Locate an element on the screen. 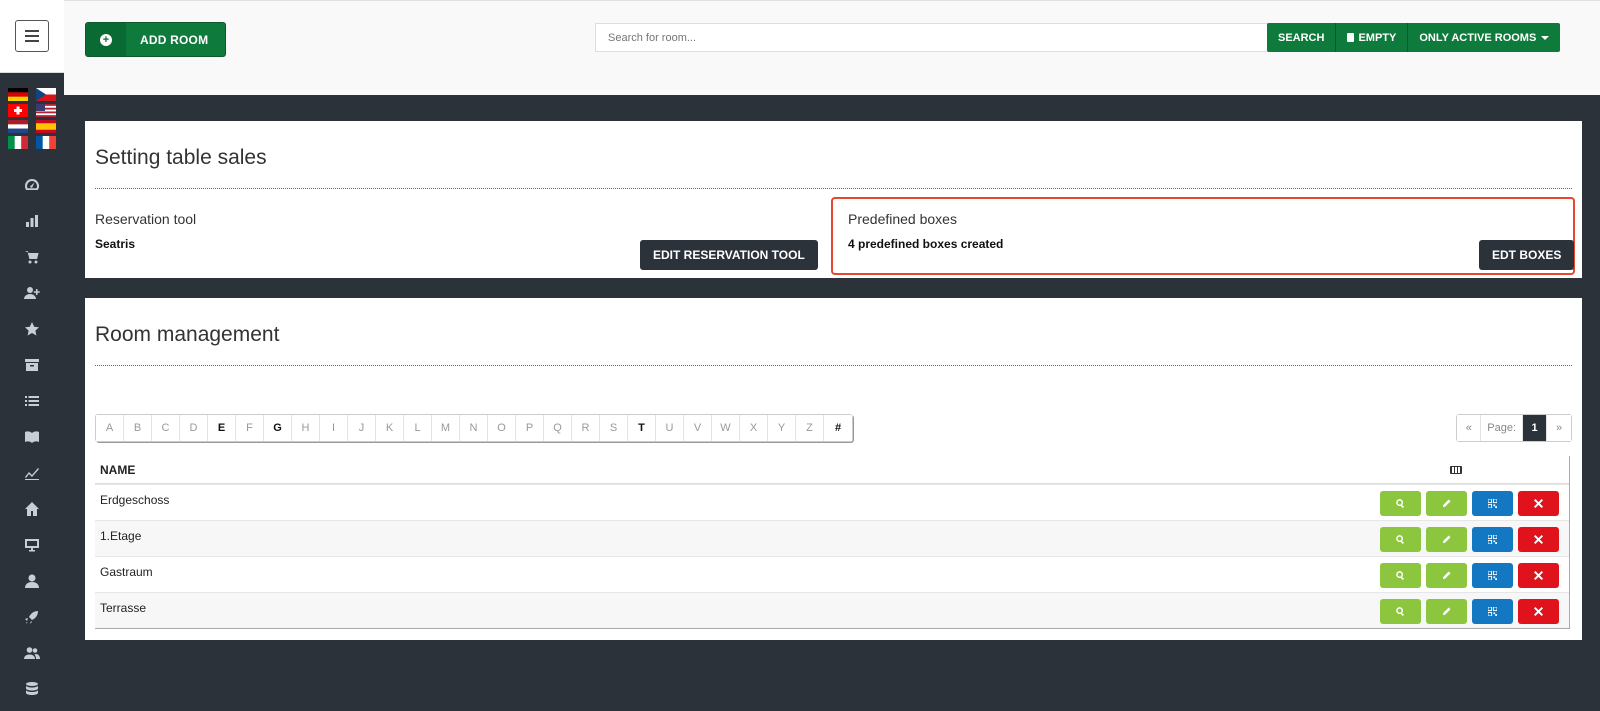 The image size is (1600, 711). empty-button: EMPTY is located at coordinates (1372, 37).